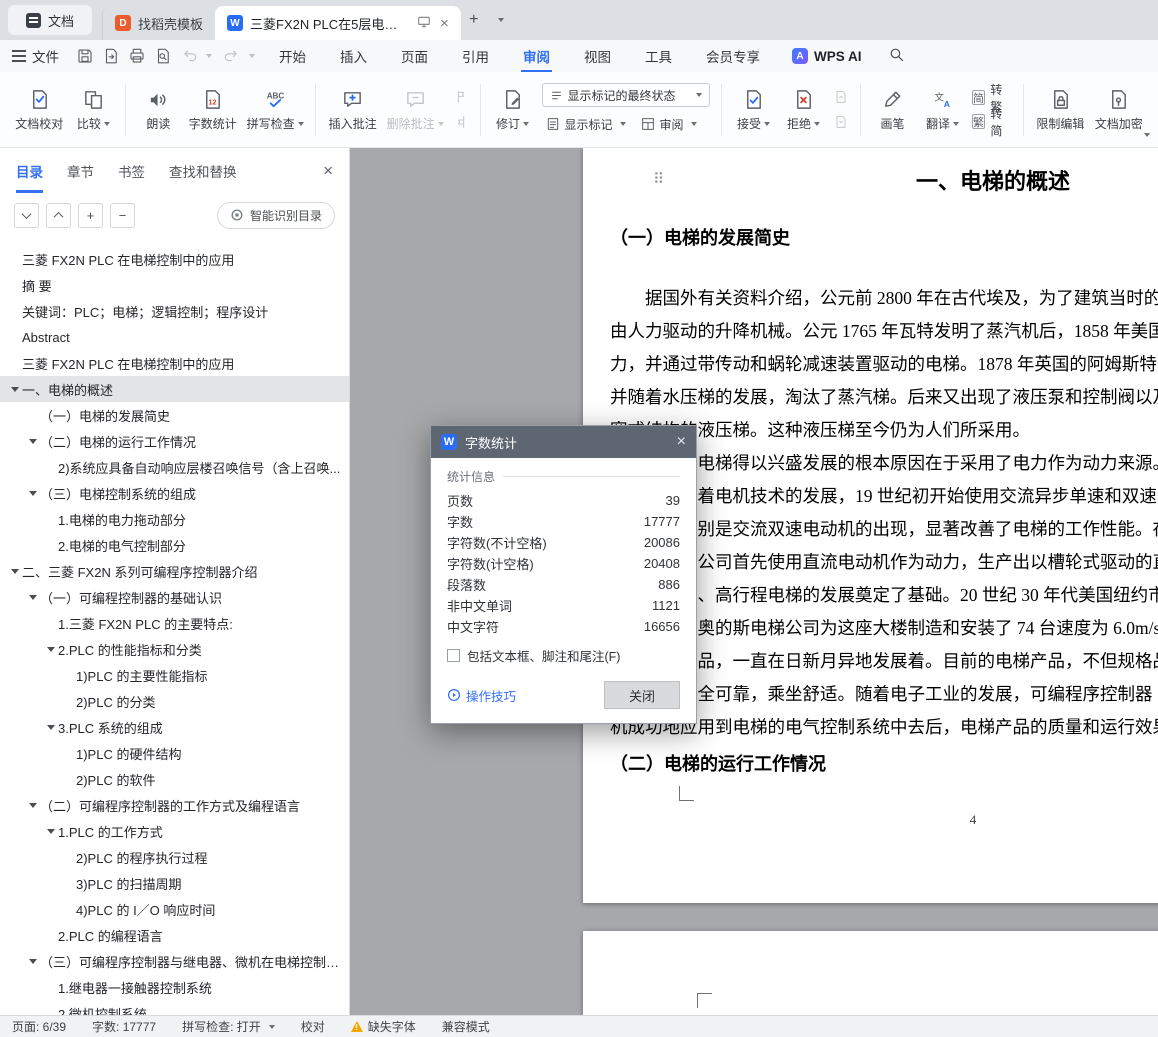  What do you see at coordinates (26, 215) in the screenshot?
I see `expand-all-button` at bounding box center [26, 215].